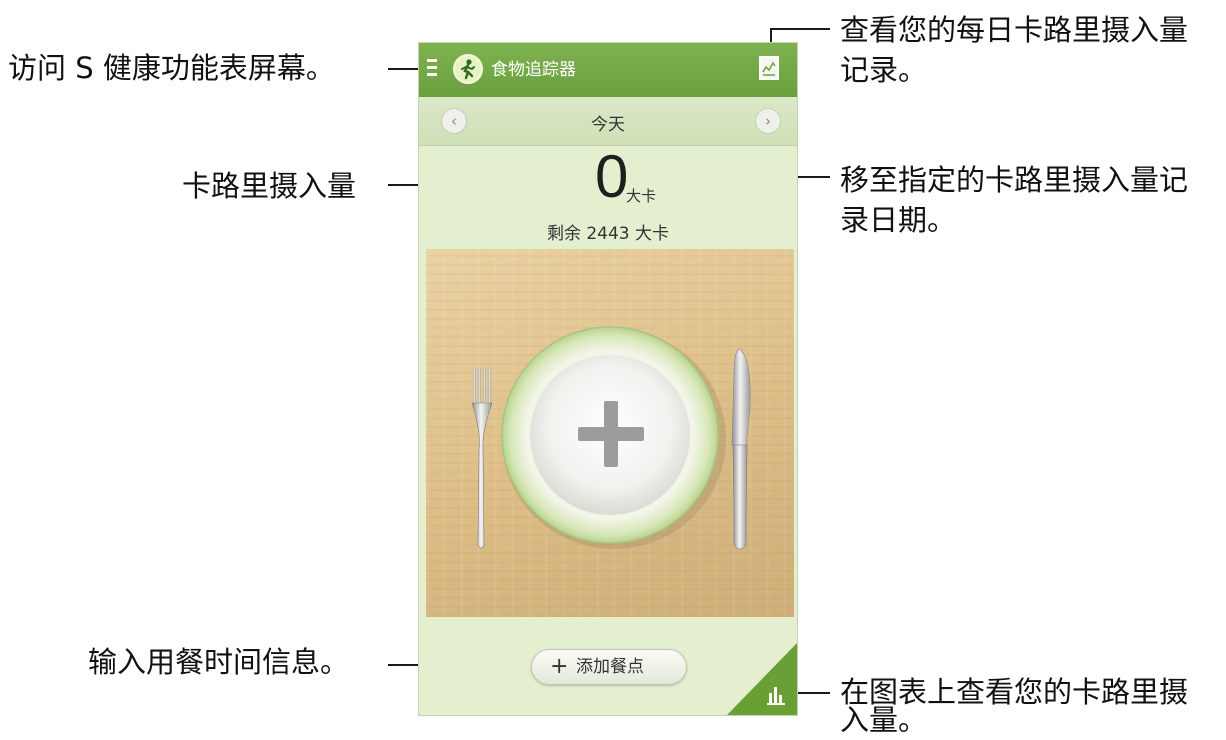 The image size is (1226, 740). Describe the element at coordinates (613, 437) in the screenshot. I see `plate-icon` at that location.